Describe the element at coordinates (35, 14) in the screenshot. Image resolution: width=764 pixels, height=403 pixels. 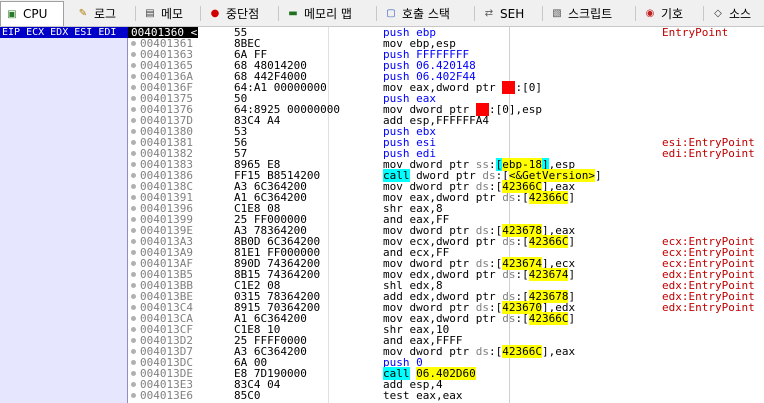
I see `tab-label: CPU` at that location.